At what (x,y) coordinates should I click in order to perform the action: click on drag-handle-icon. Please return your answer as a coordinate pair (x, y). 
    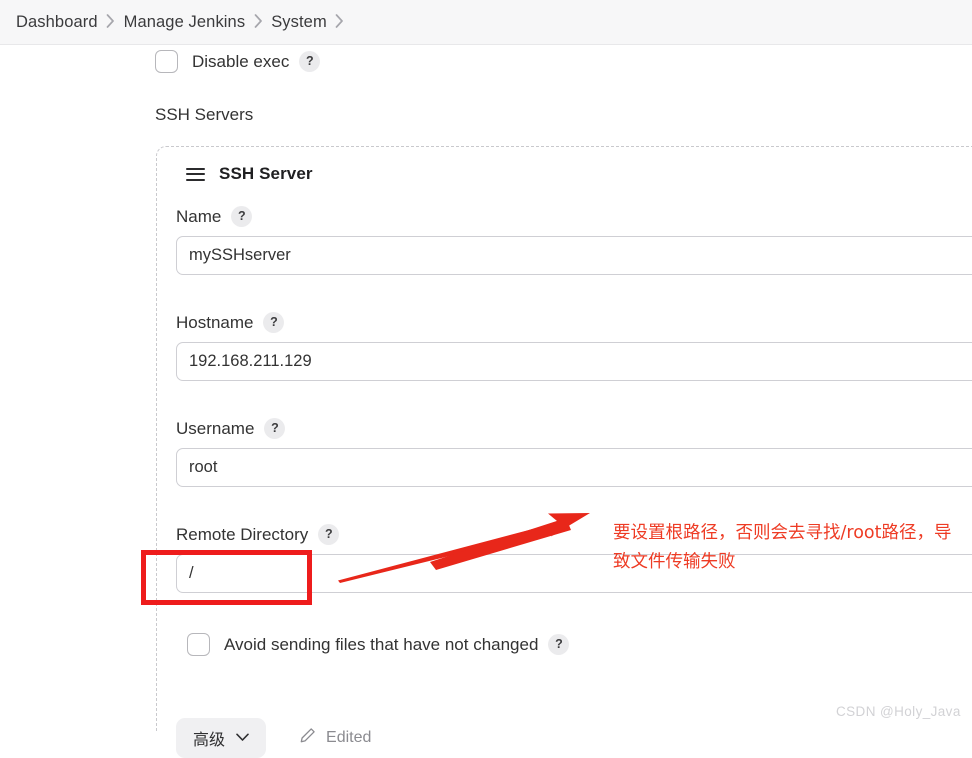
    Looking at the image, I should click on (195, 174).